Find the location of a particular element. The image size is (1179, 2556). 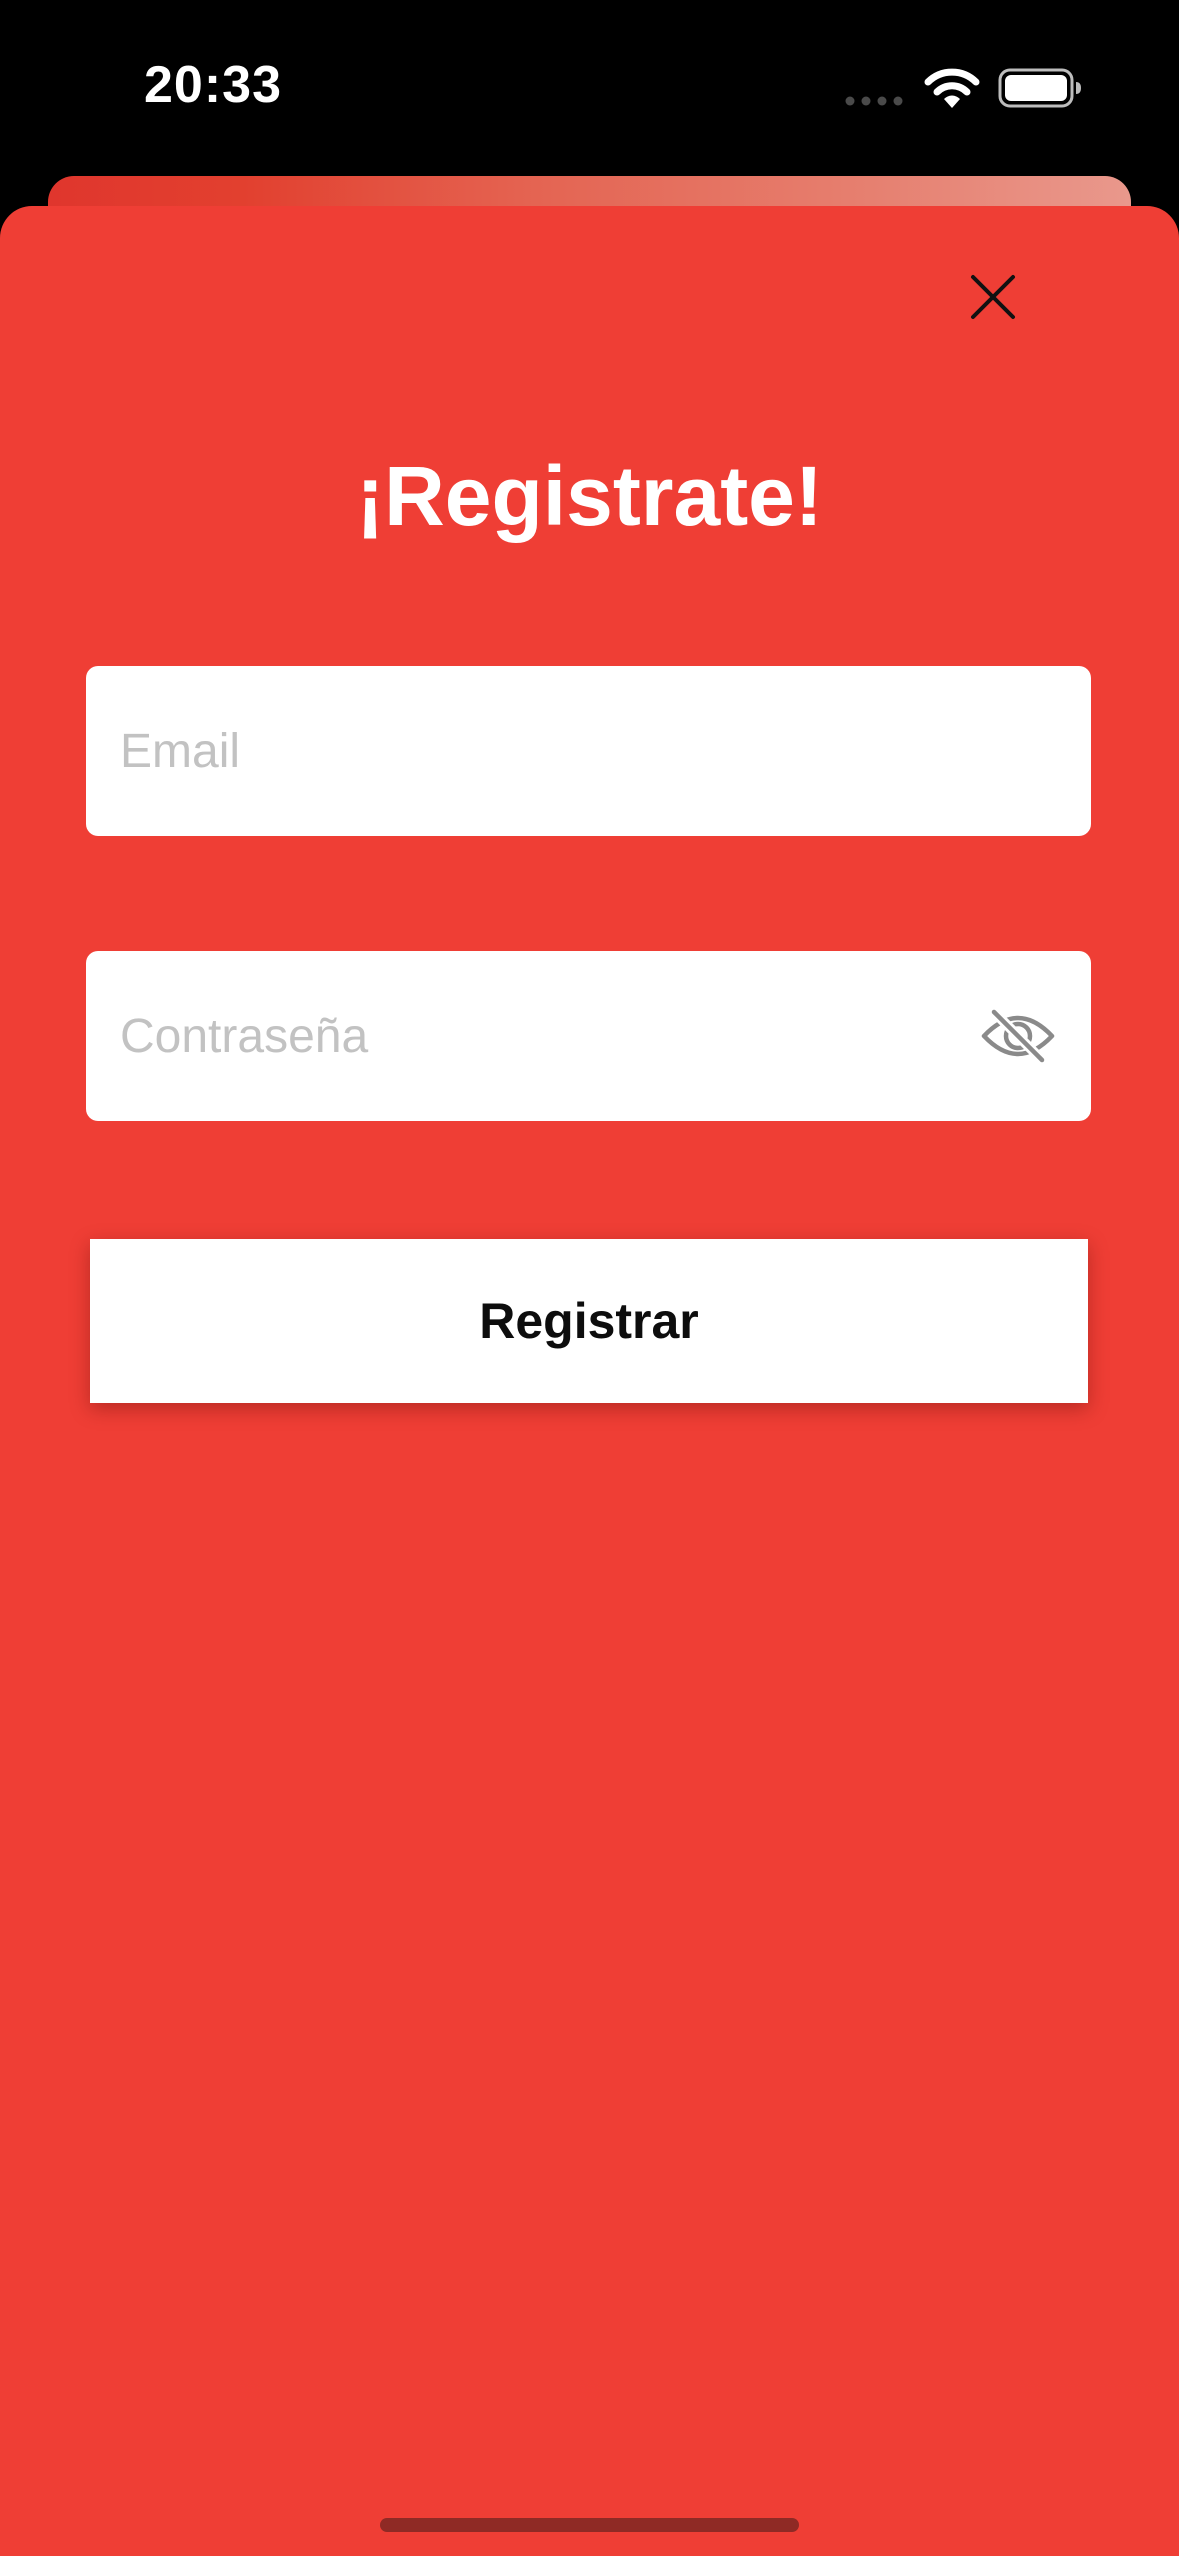

close-icon is located at coordinates (993, 297).